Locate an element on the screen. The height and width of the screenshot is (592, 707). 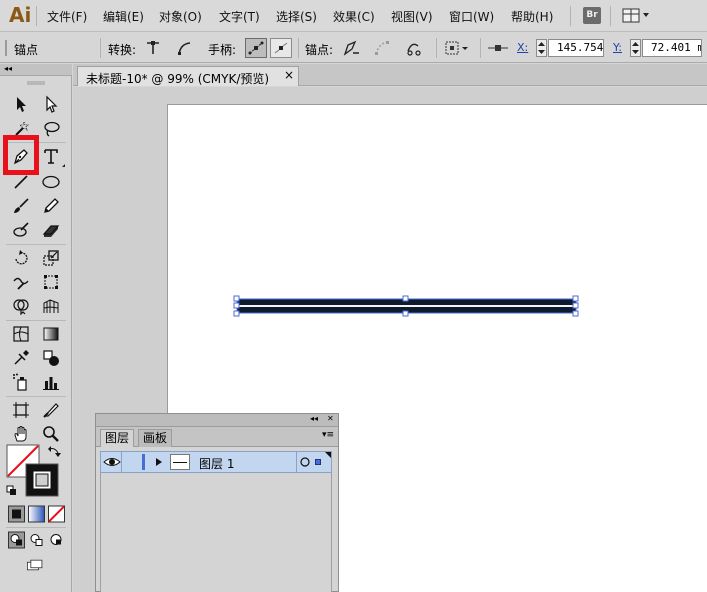
free-transform-tool is located at coordinates (51, 282).